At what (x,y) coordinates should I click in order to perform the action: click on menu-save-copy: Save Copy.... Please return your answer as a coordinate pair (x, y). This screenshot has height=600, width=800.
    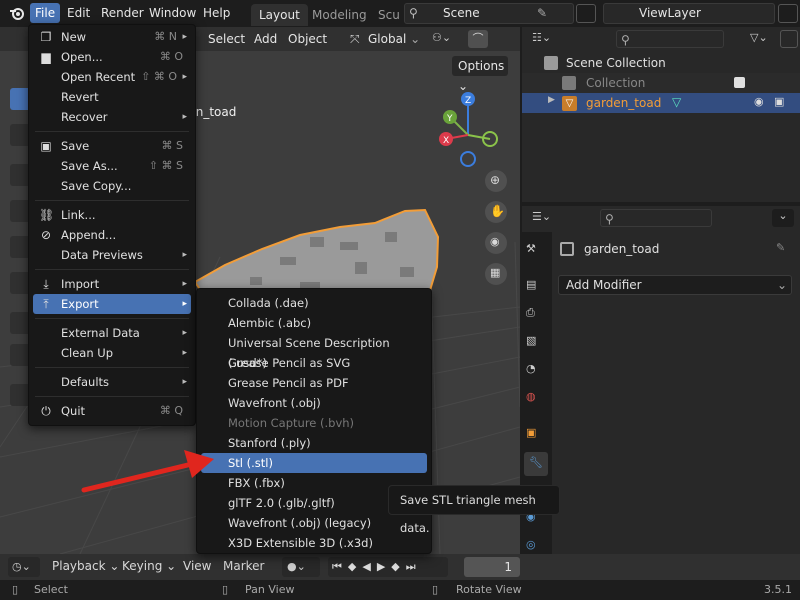
    Looking at the image, I should click on (112, 186).